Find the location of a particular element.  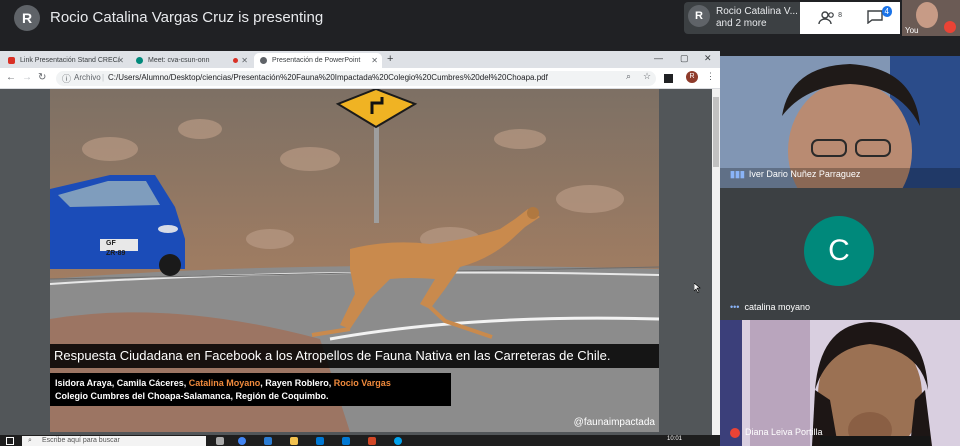

tab-meet: Meet: cva-csun-onn ✕ is located at coordinates (191, 60).